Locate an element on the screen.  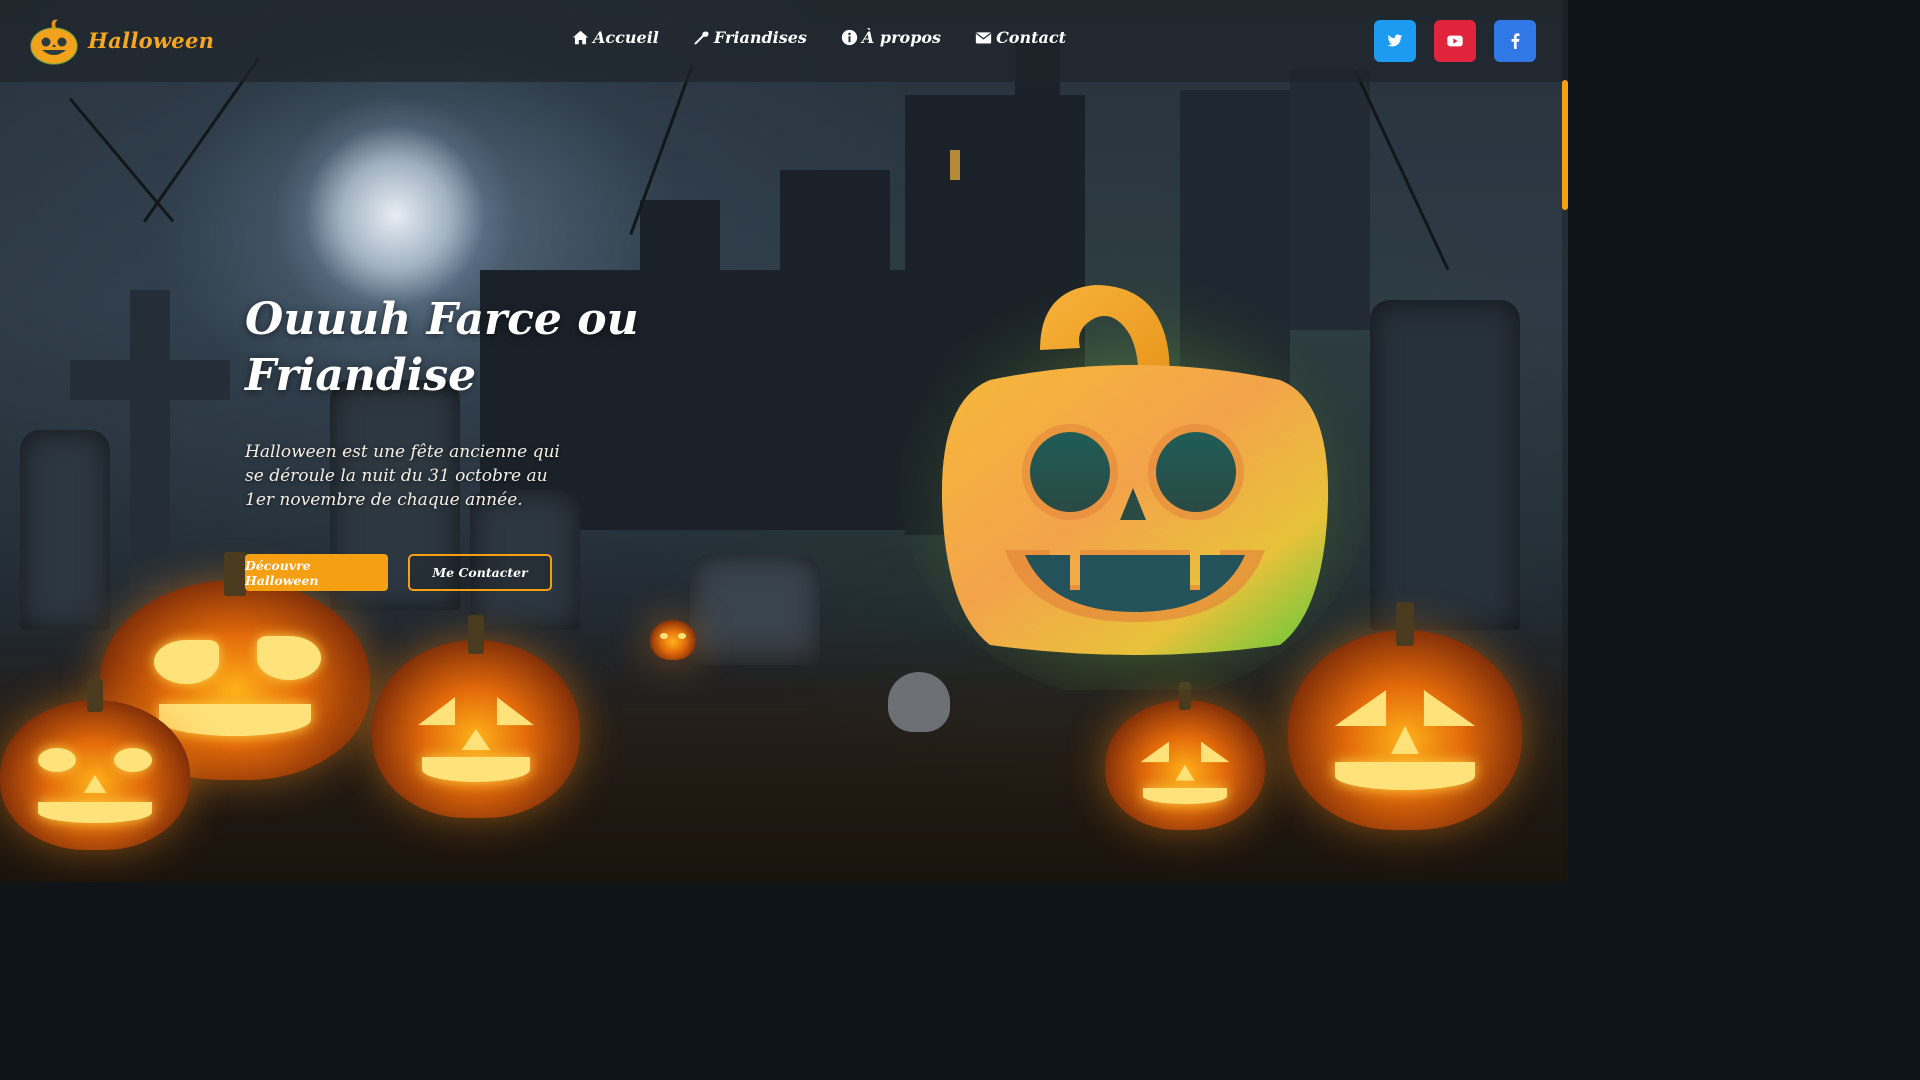
twitter-button is located at coordinates (1395, 41).